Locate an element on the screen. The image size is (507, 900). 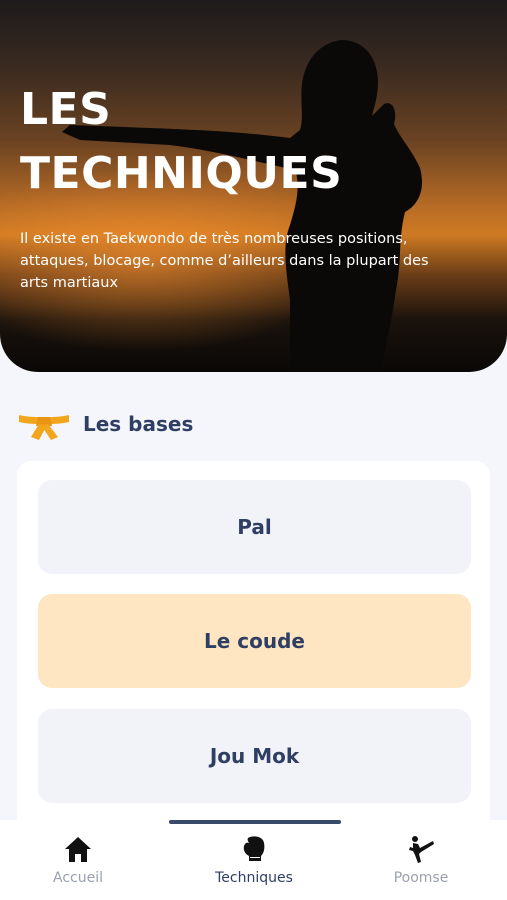
yellow-belt-icon is located at coordinates (44, 427).